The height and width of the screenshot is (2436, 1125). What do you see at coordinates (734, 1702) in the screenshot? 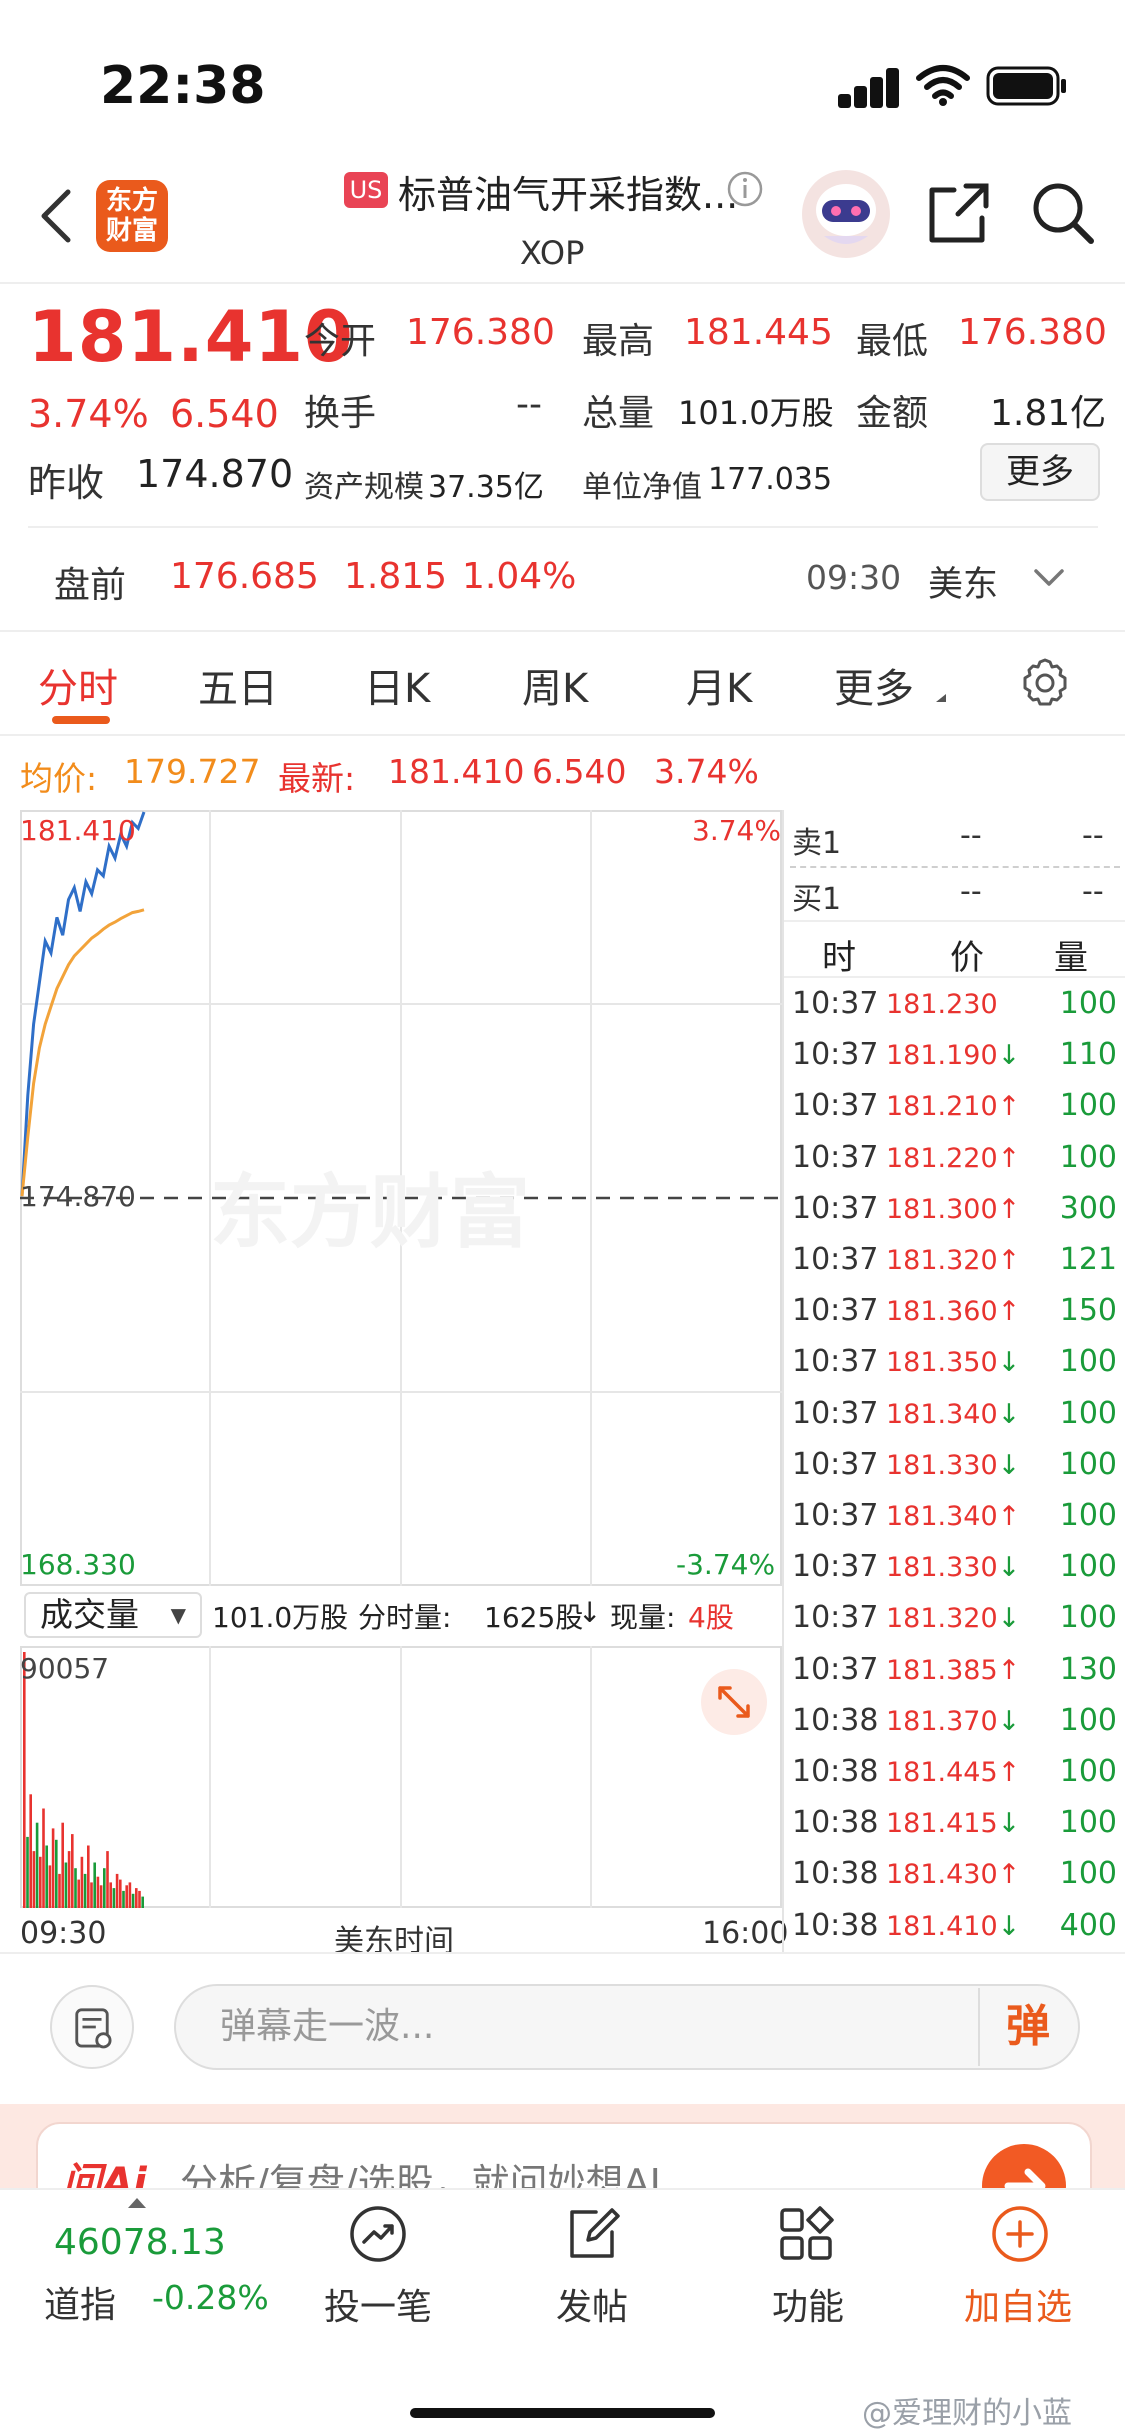
I see `expand-chart-icon` at bounding box center [734, 1702].